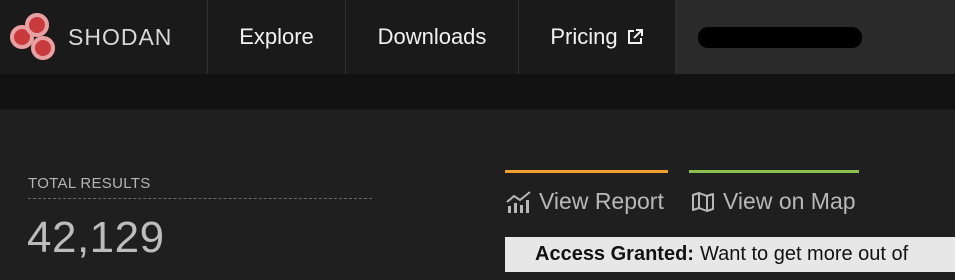 This screenshot has height=280, width=955. I want to click on access-granted-text: Want to get more out of, so click(804, 254).